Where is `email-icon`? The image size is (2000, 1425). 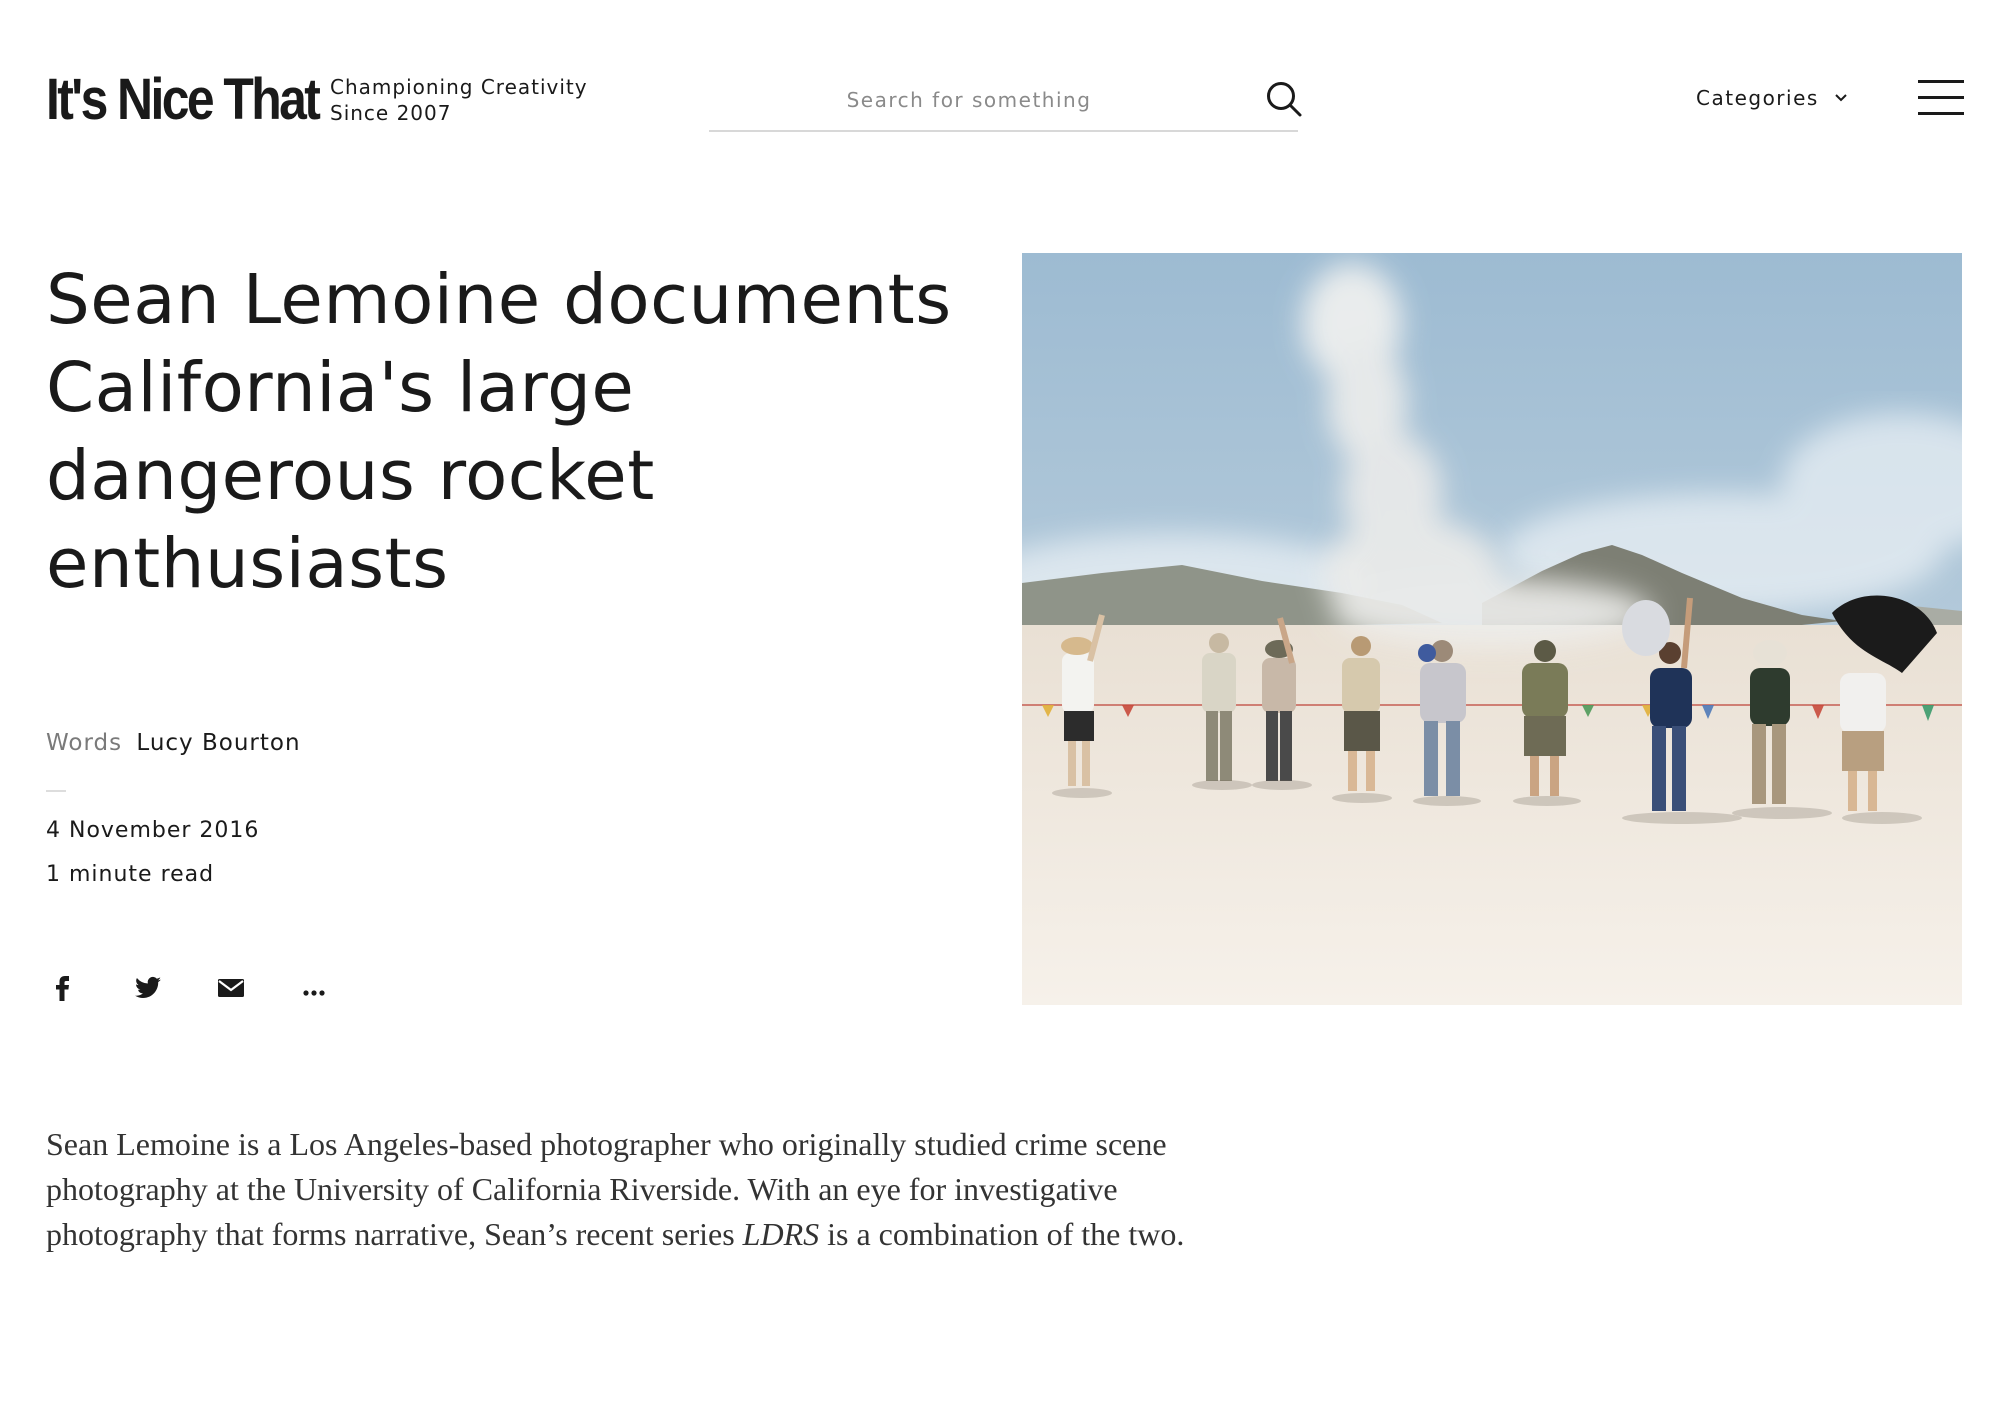
email-icon is located at coordinates (231, 987).